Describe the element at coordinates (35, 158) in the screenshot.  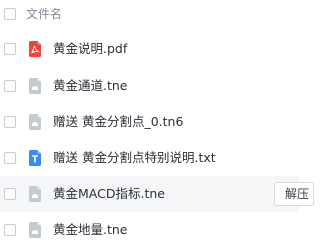
I see `text-file-icon` at that location.